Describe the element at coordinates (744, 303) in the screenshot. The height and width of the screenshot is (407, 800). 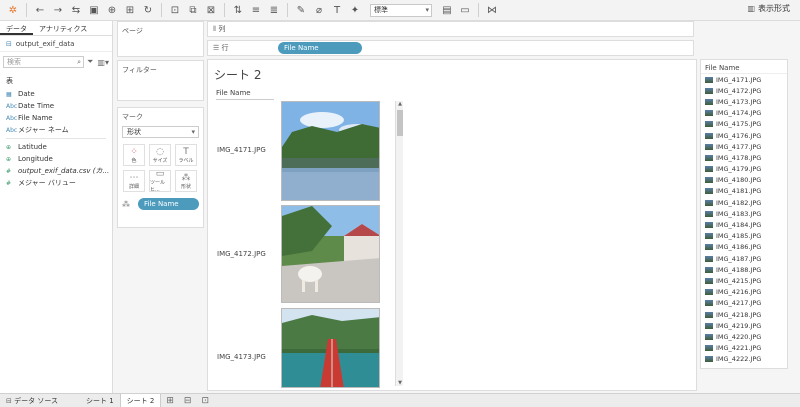
I see `legend-item: IMG_4217.JPG` at that location.